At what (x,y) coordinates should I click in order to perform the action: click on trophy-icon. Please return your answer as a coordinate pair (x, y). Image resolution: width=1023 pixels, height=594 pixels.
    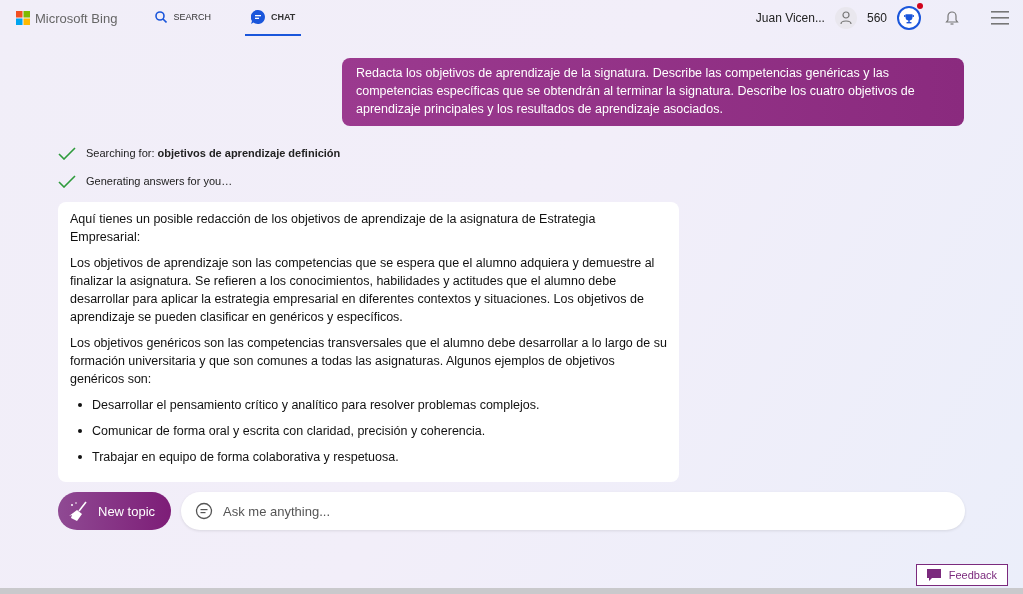
    Looking at the image, I should click on (909, 18).